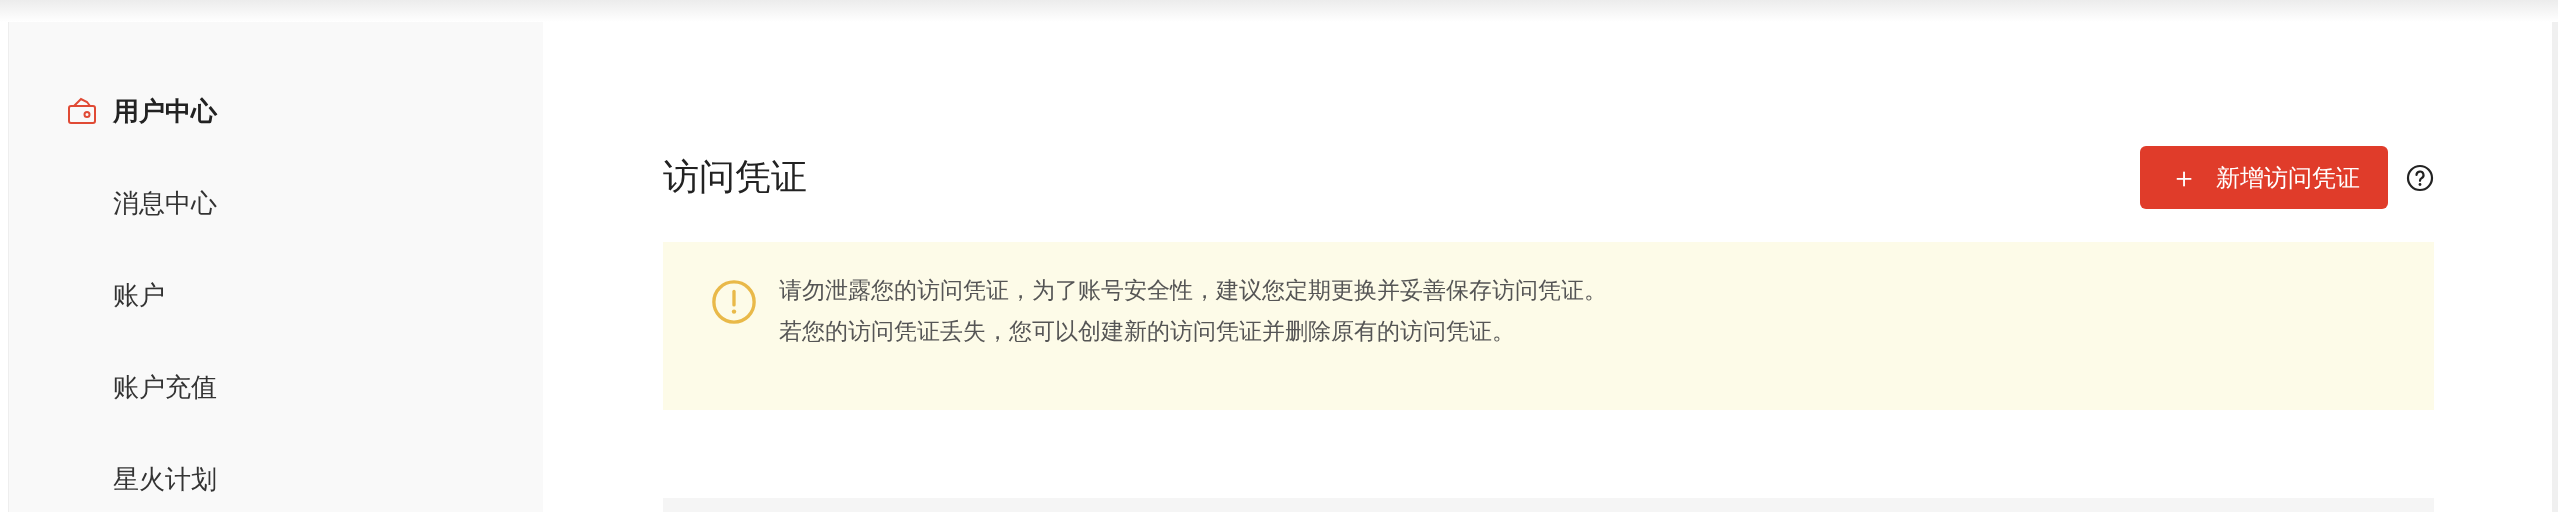  I want to click on sidebar-item: 用户中心, so click(113, 111).